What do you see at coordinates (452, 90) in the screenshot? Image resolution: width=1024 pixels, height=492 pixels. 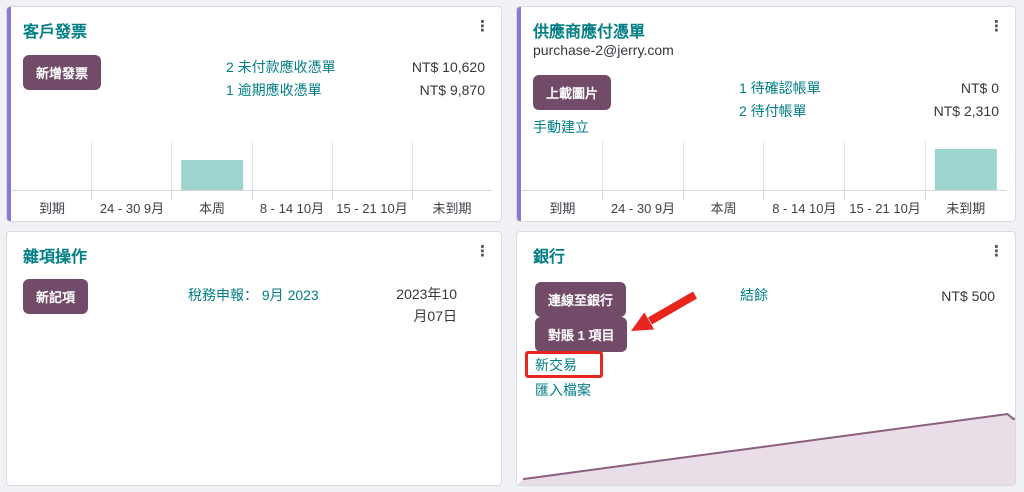 I see `overdue-invoices-amount: NT$ 9,870` at bounding box center [452, 90].